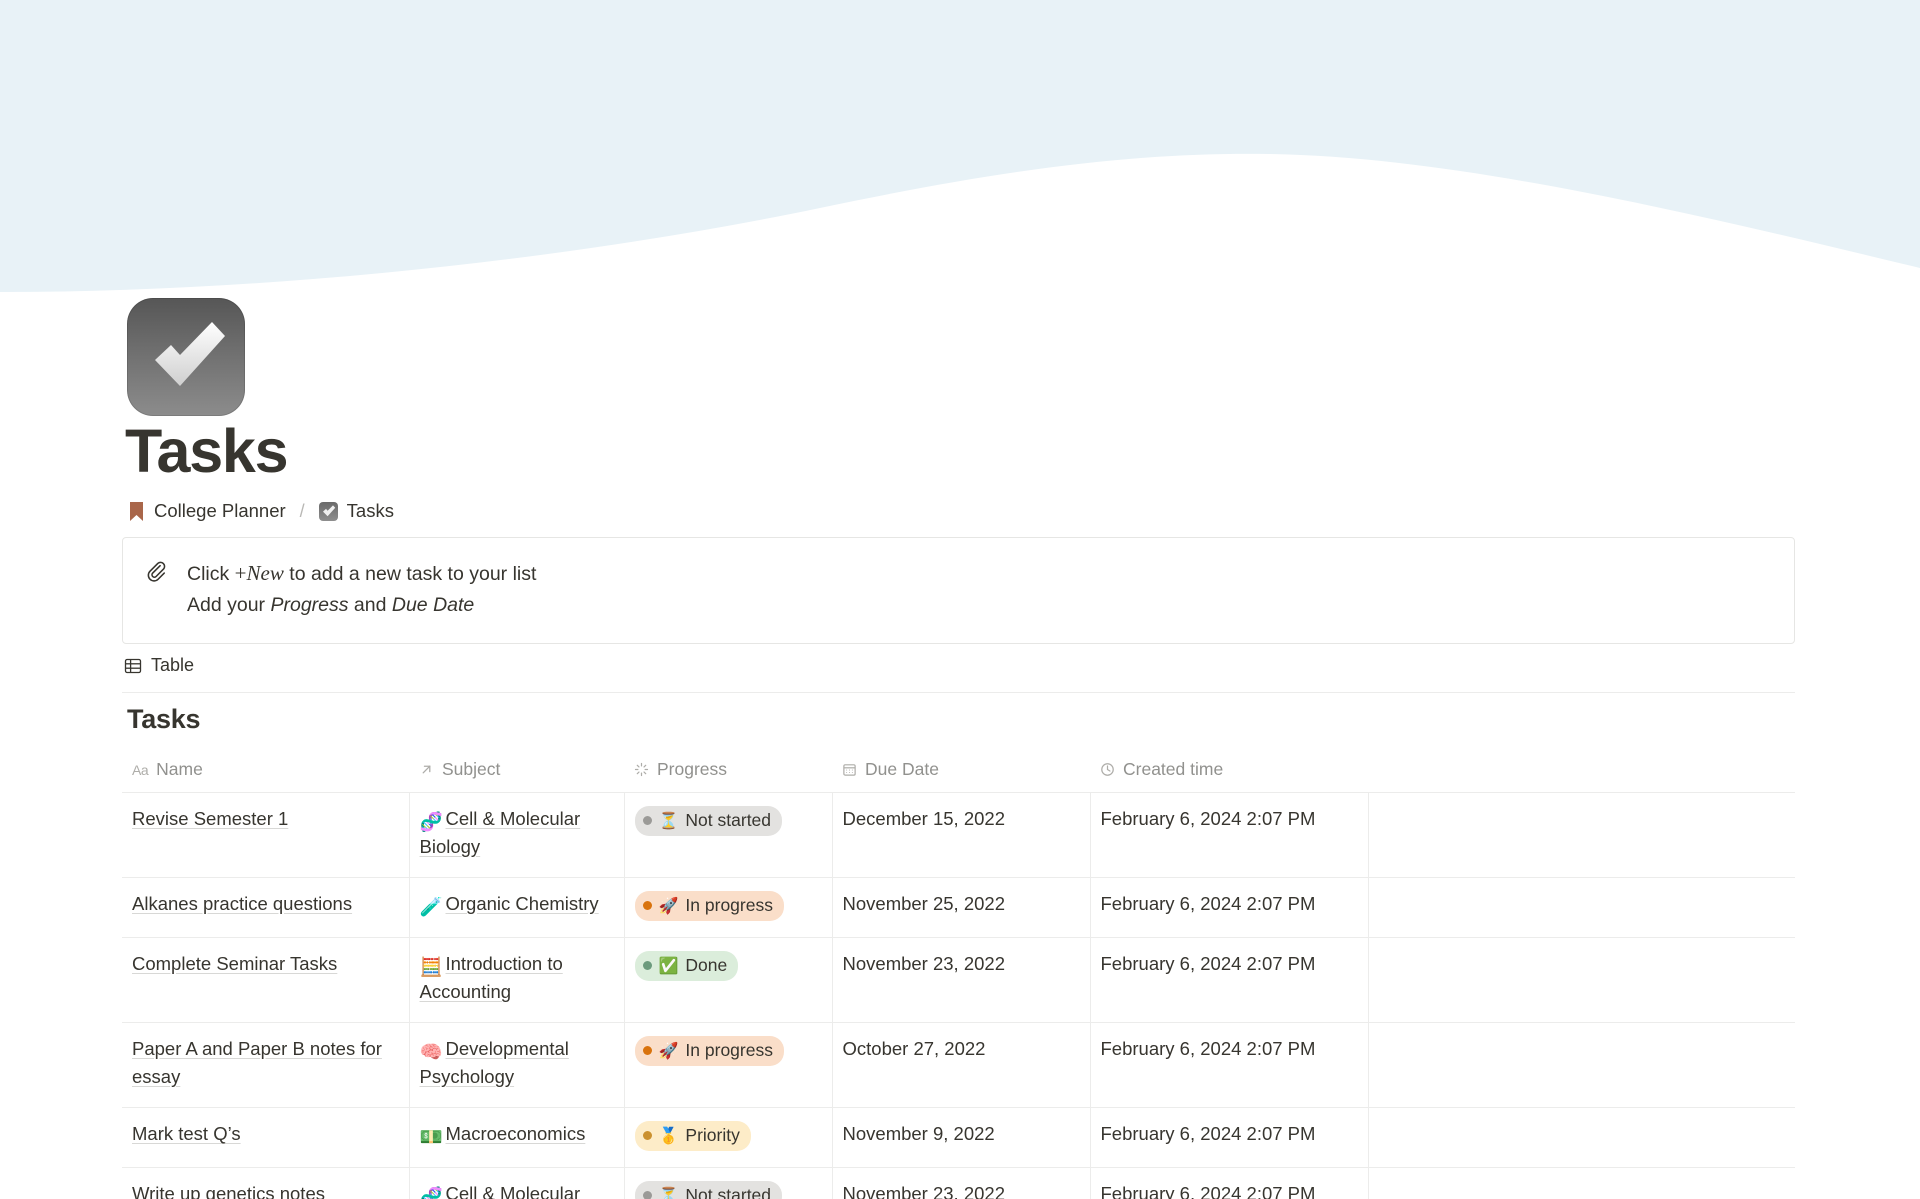  What do you see at coordinates (516, 1133) in the screenshot?
I see `subject-relation-link: Macroeconomics` at bounding box center [516, 1133].